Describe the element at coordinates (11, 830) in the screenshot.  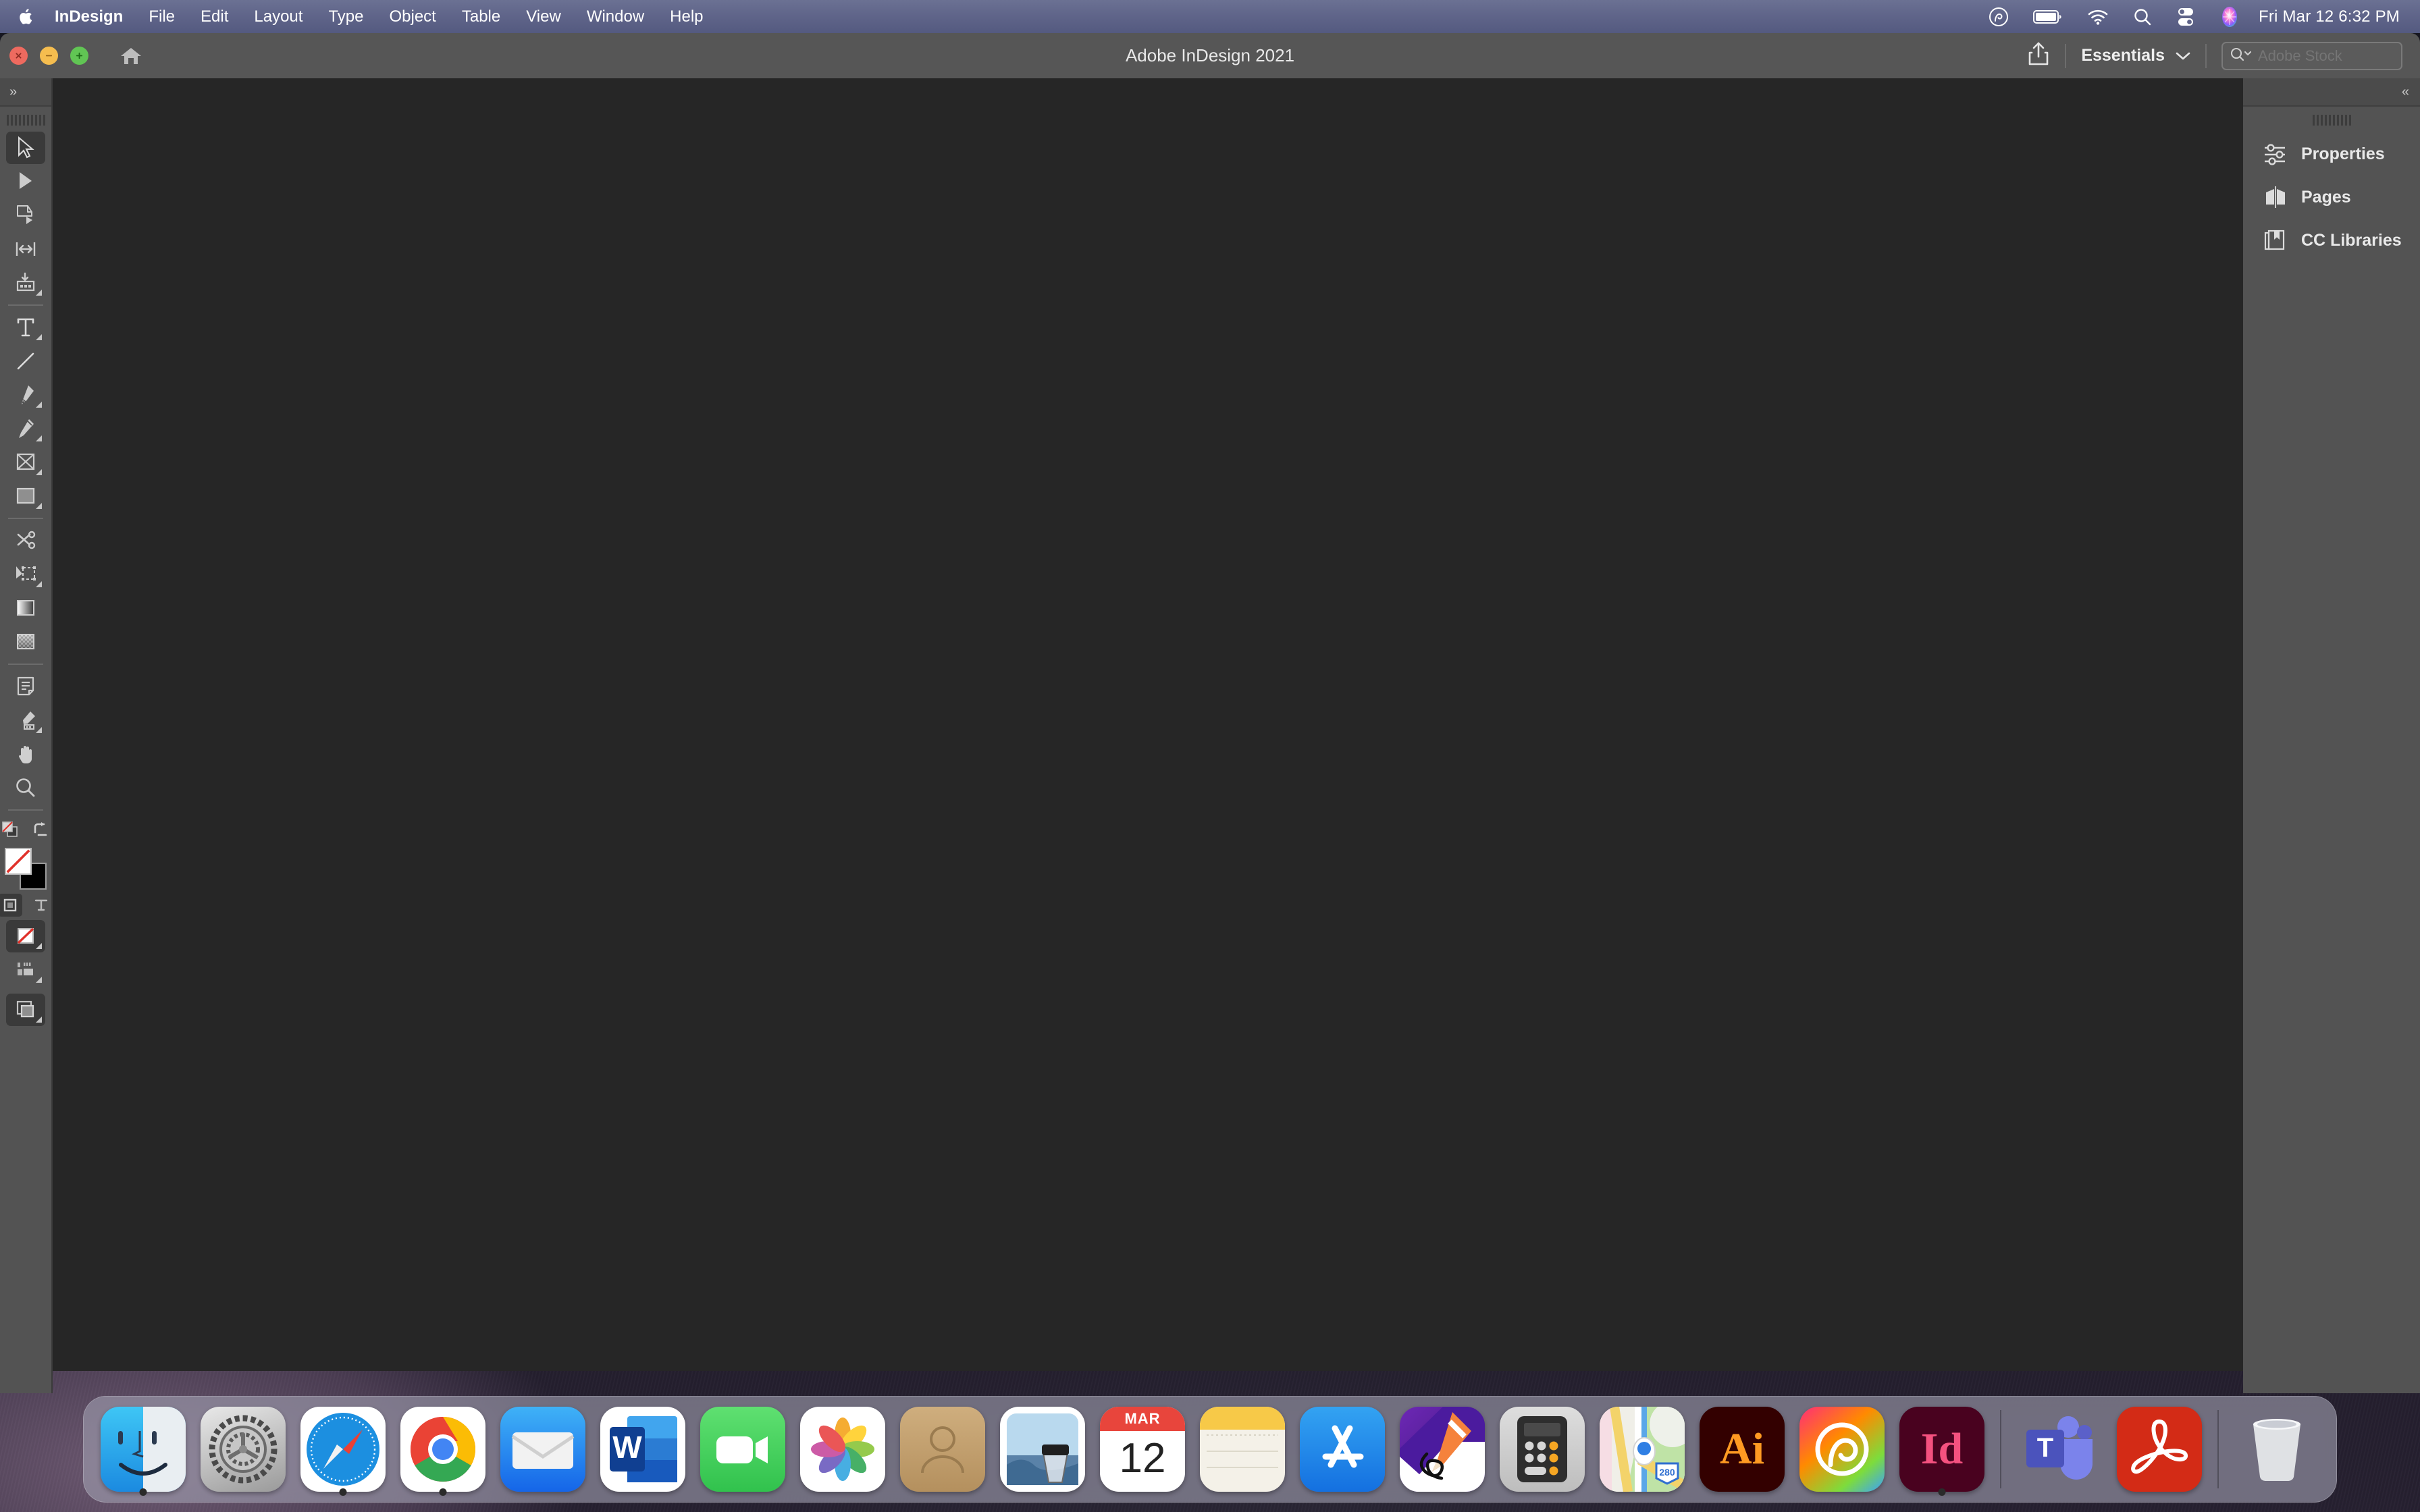
I see `default-fill-stroke-icon` at that location.